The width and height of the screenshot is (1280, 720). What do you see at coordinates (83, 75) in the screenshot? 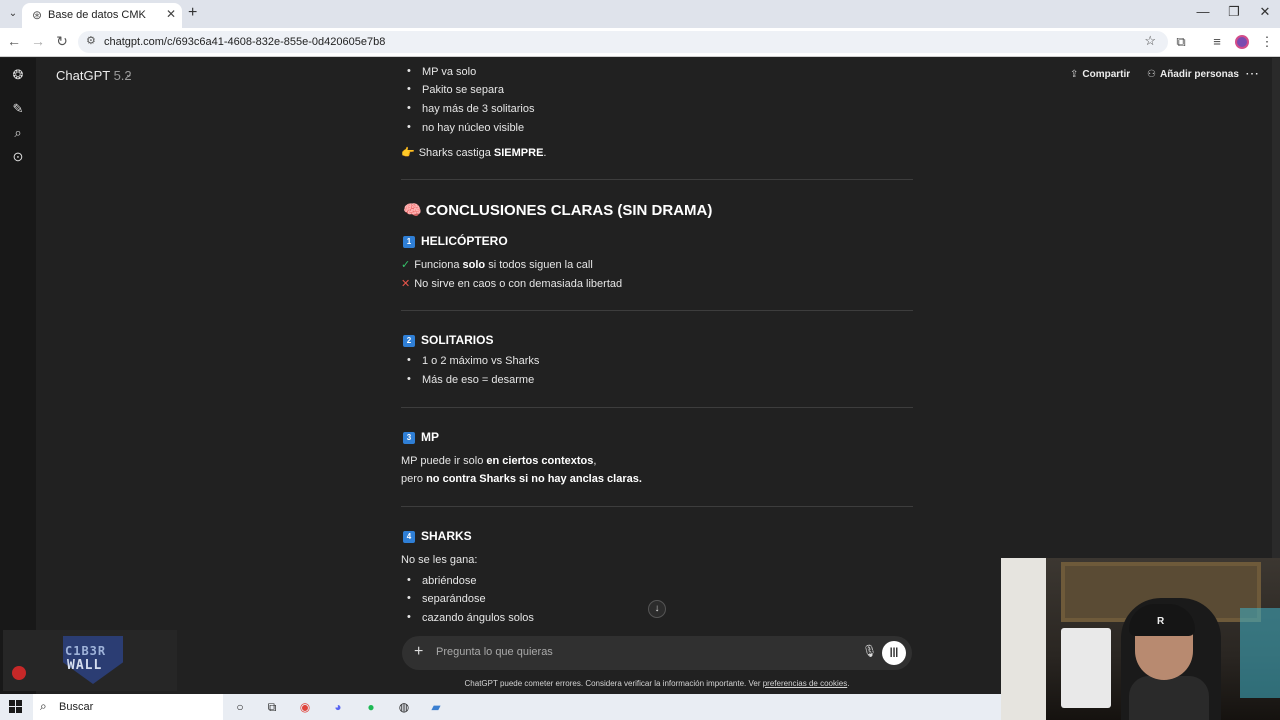
I see `model-name-text: ChatGPT` at bounding box center [83, 75].